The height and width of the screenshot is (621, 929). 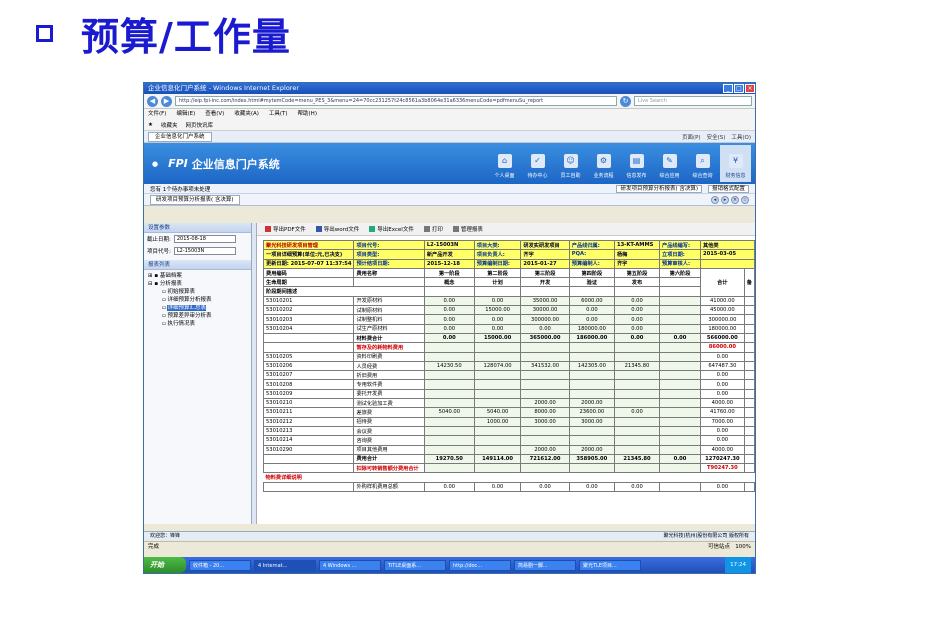 What do you see at coordinates (433, 229) in the screenshot?
I see `print-button: 打印` at bounding box center [433, 229].